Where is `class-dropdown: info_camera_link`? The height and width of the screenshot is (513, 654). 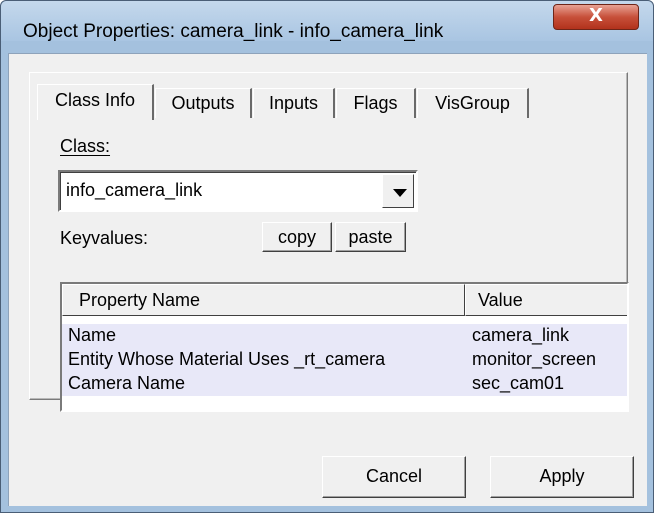 class-dropdown: info_camera_link is located at coordinates (238, 191).